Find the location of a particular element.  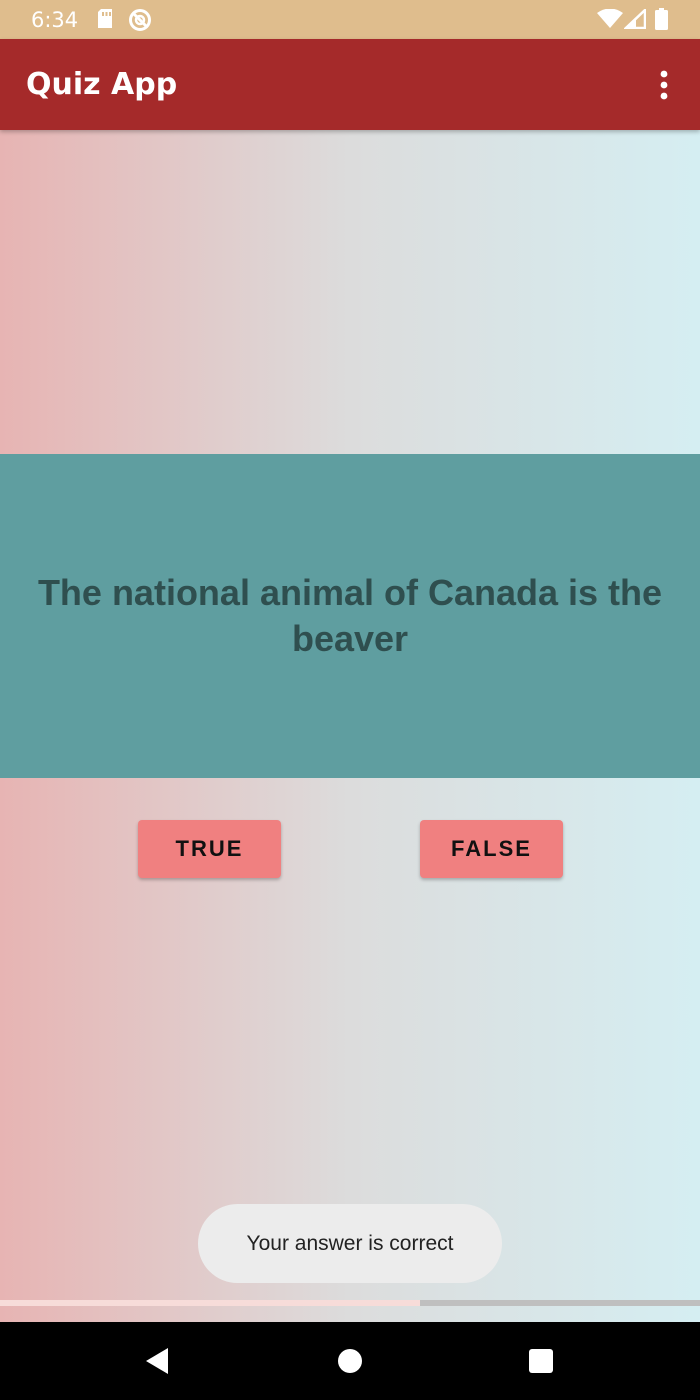

progress-fill is located at coordinates (210, 1303).